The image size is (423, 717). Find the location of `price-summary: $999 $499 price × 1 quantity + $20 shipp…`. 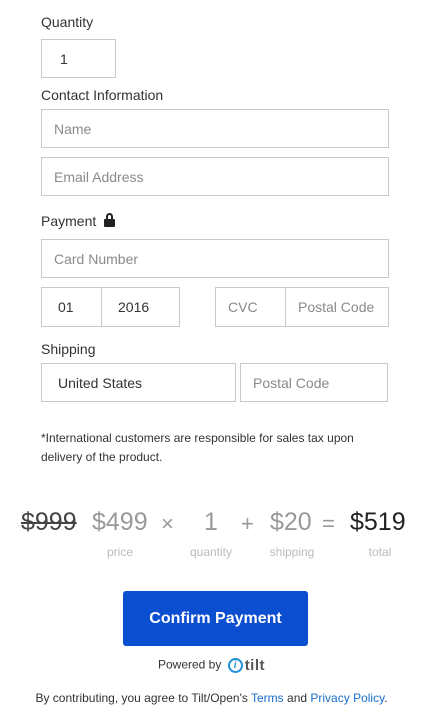

price-summary: $999 $499 price × 1 quantity + $20 shipp… is located at coordinates (211, 538).